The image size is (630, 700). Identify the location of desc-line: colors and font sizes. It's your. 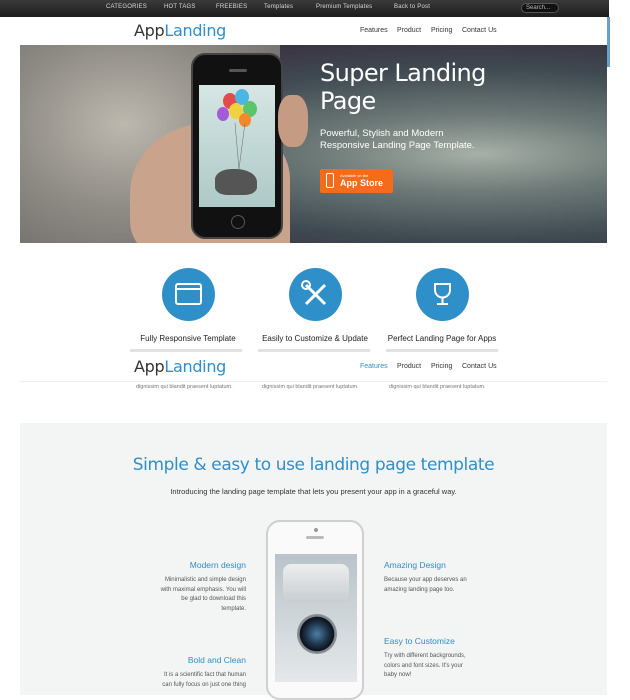
(423, 665).